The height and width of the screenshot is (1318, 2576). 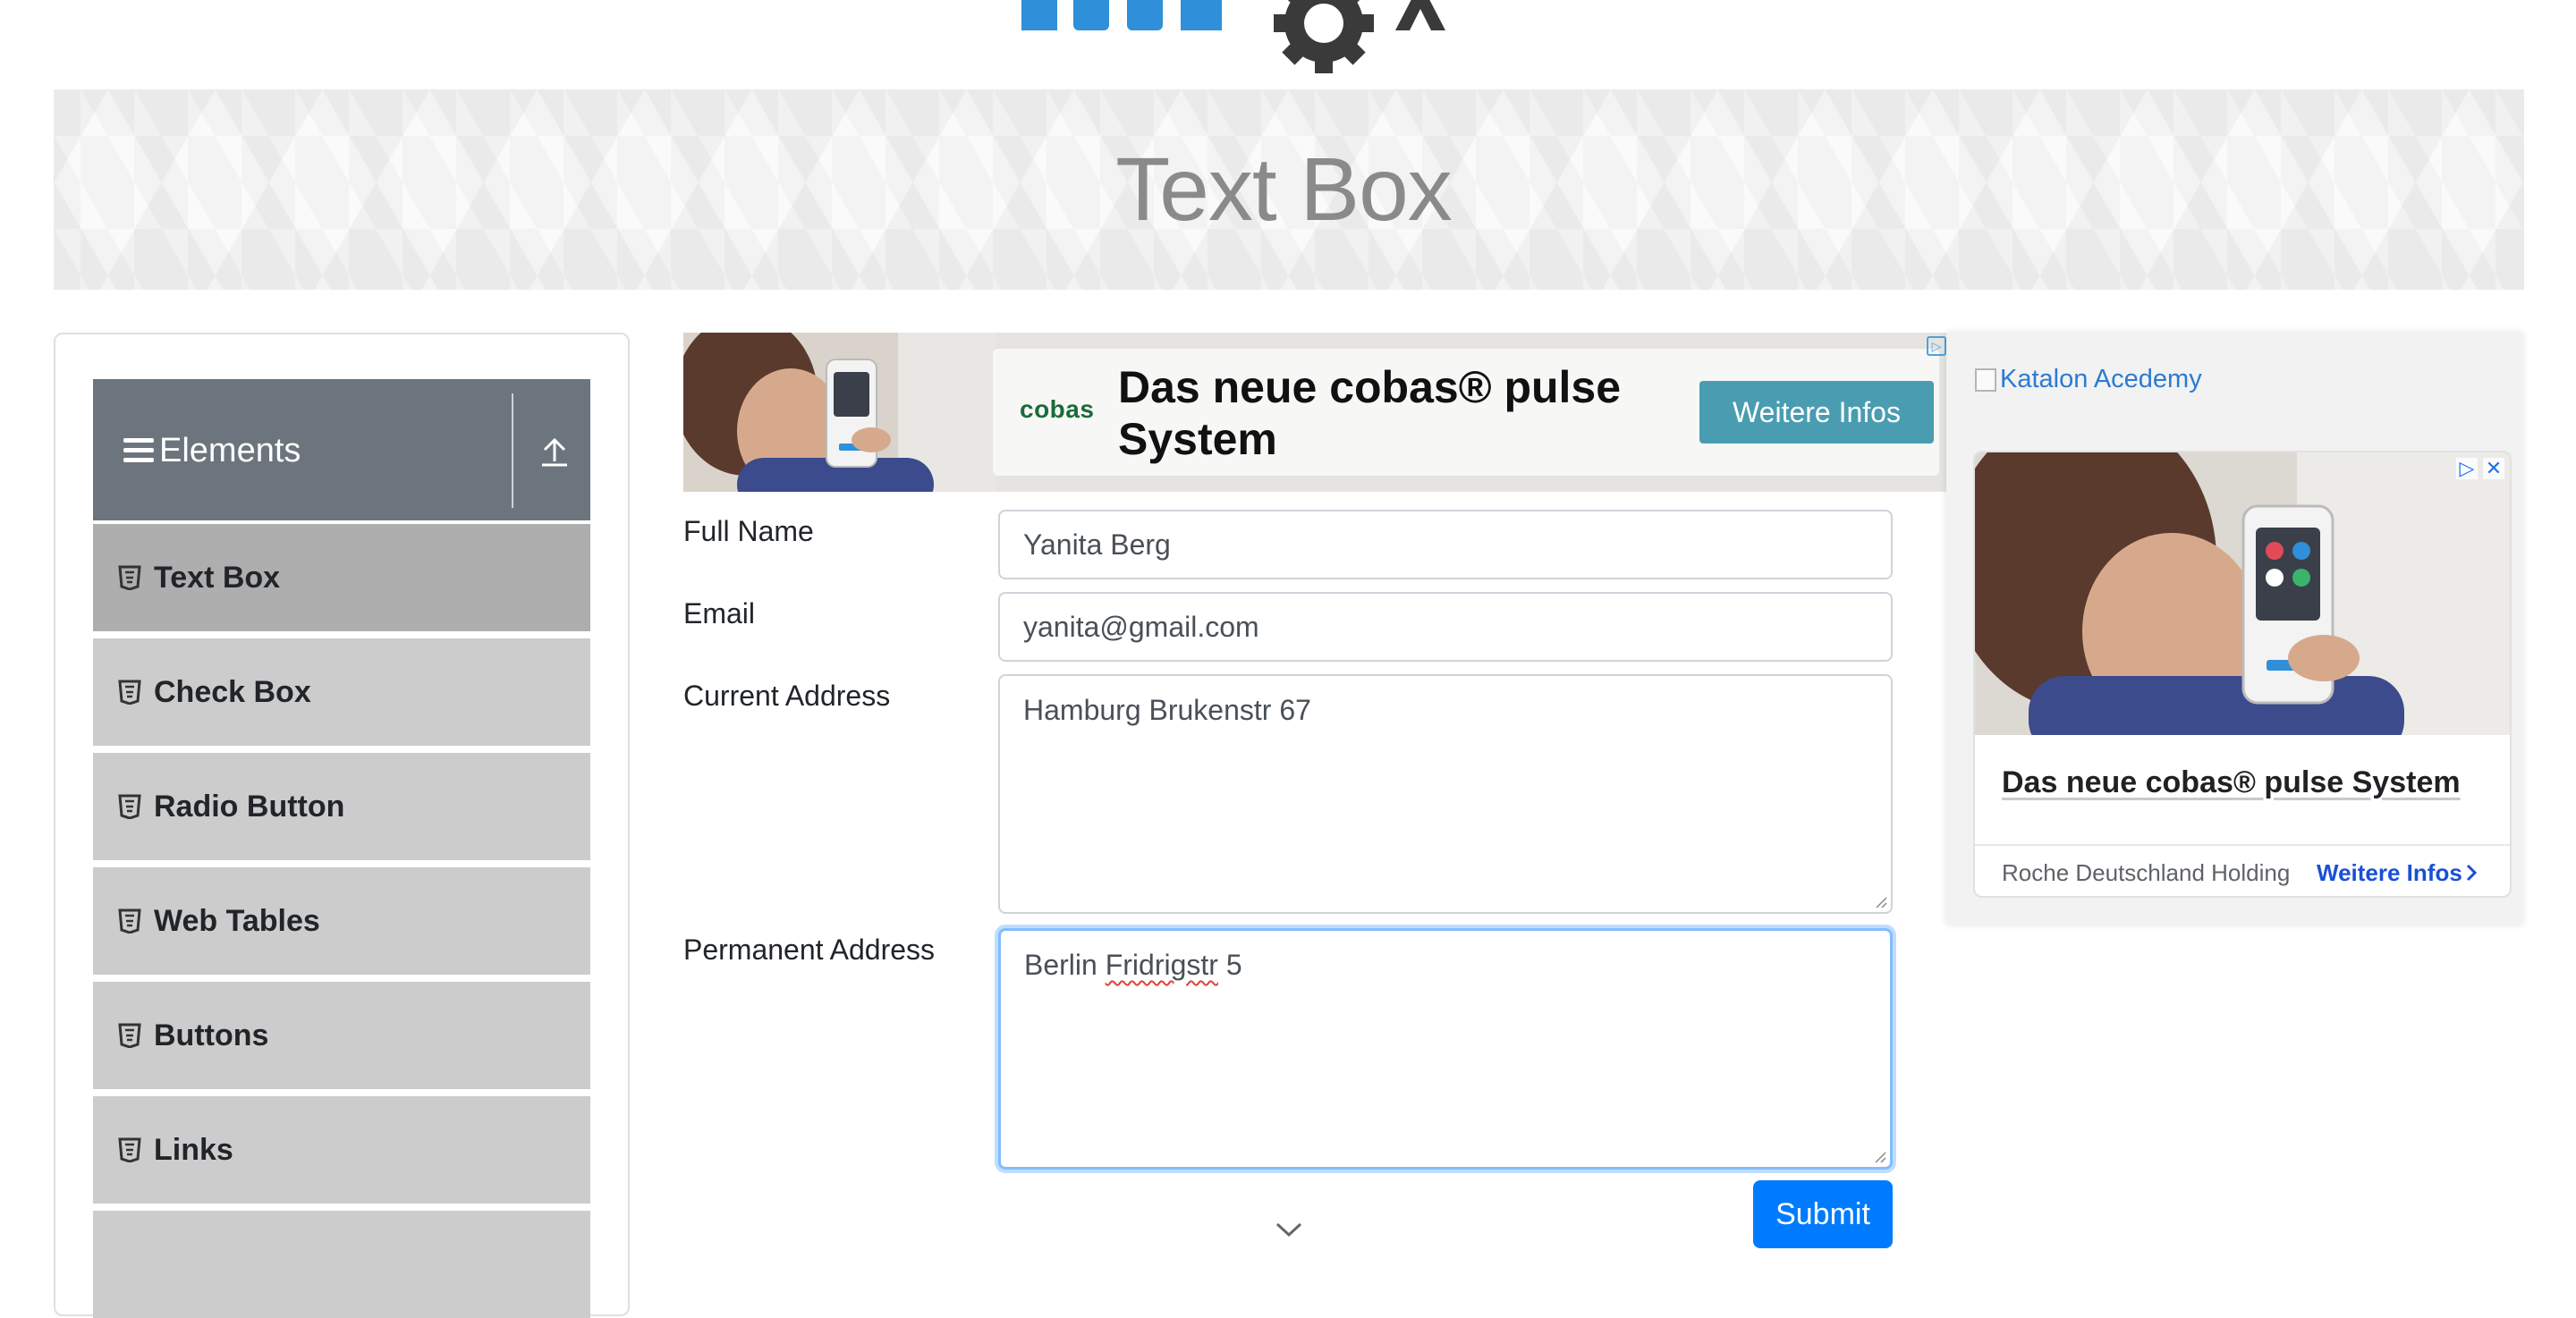 What do you see at coordinates (1985, 380) in the screenshot?
I see `broken-image-icon` at bounding box center [1985, 380].